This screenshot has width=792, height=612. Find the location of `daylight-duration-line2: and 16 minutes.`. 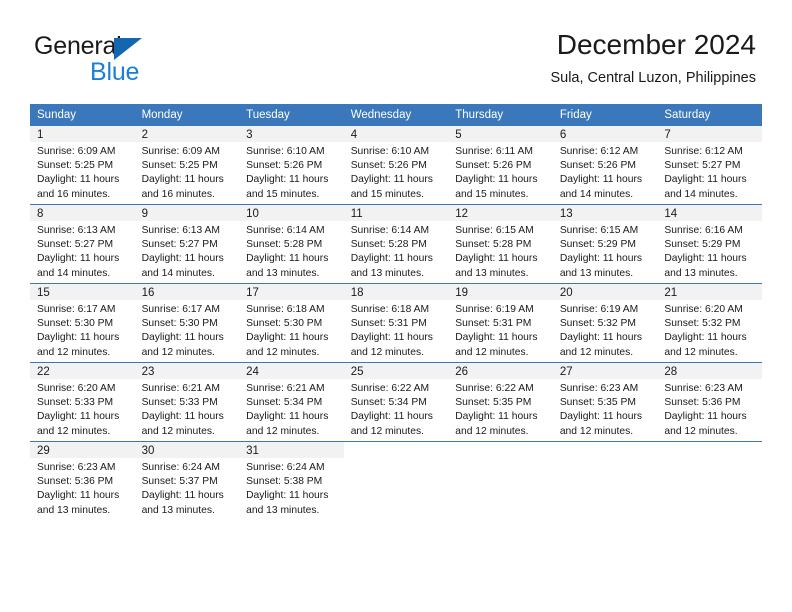

daylight-duration-line2: and 16 minutes. is located at coordinates (178, 194).